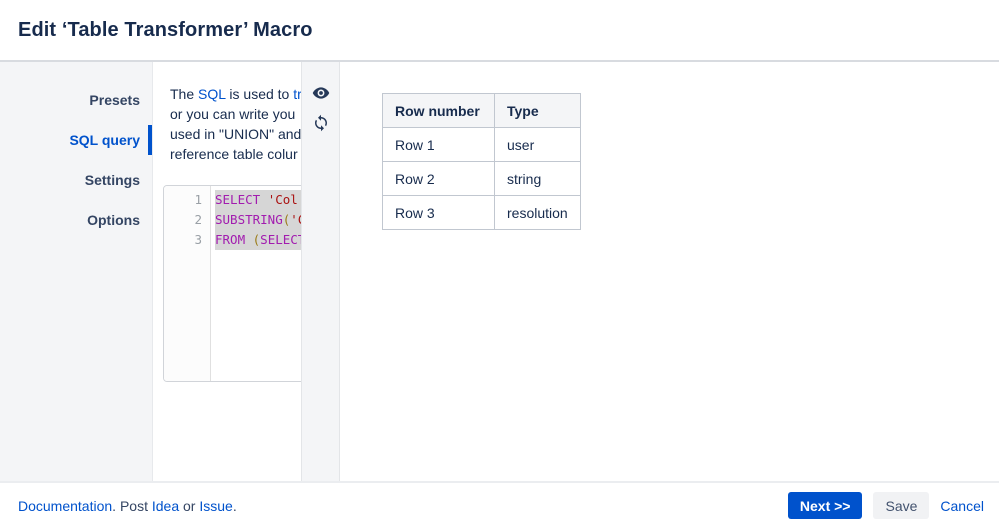 The height and width of the screenshot is (530, 999). Describe the element at coordinates (76, 220) in the screenshot. I see `sidebar-item-options: Options` at that location.